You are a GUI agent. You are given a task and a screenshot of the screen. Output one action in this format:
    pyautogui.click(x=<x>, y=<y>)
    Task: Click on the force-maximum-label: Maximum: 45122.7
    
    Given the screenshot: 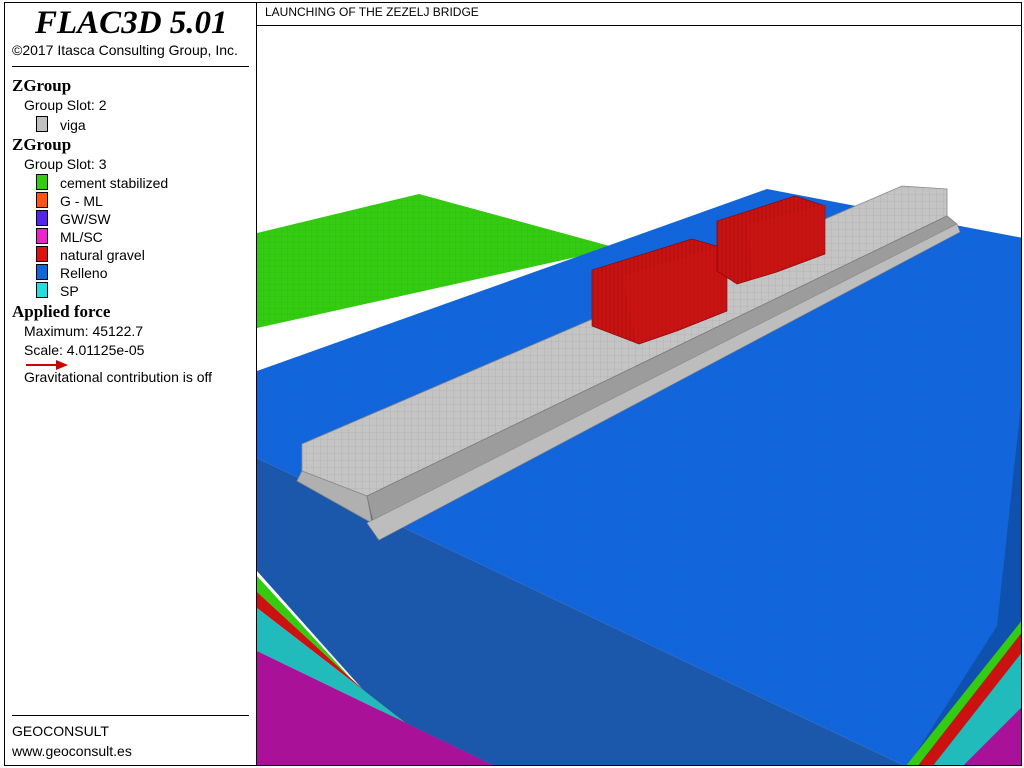 What is the action you would take?
    pyautogui.click(x=84, y=331)
    